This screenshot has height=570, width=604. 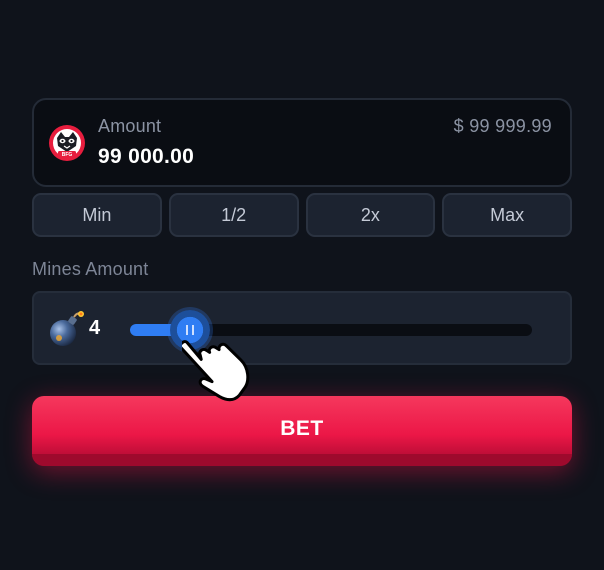 I want to click on mines-amount-control: 4, so click(x=302, y=328).